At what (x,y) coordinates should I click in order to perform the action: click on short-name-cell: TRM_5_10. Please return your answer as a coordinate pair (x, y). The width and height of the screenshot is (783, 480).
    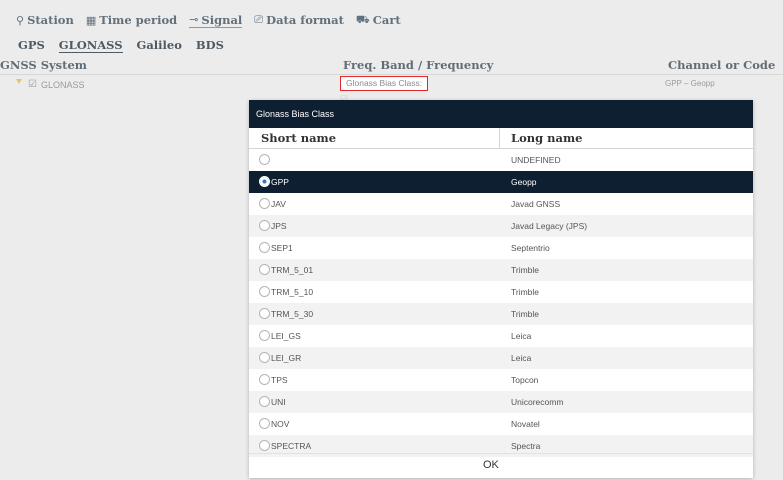
    Looking at the image, I should click on (292, 292).